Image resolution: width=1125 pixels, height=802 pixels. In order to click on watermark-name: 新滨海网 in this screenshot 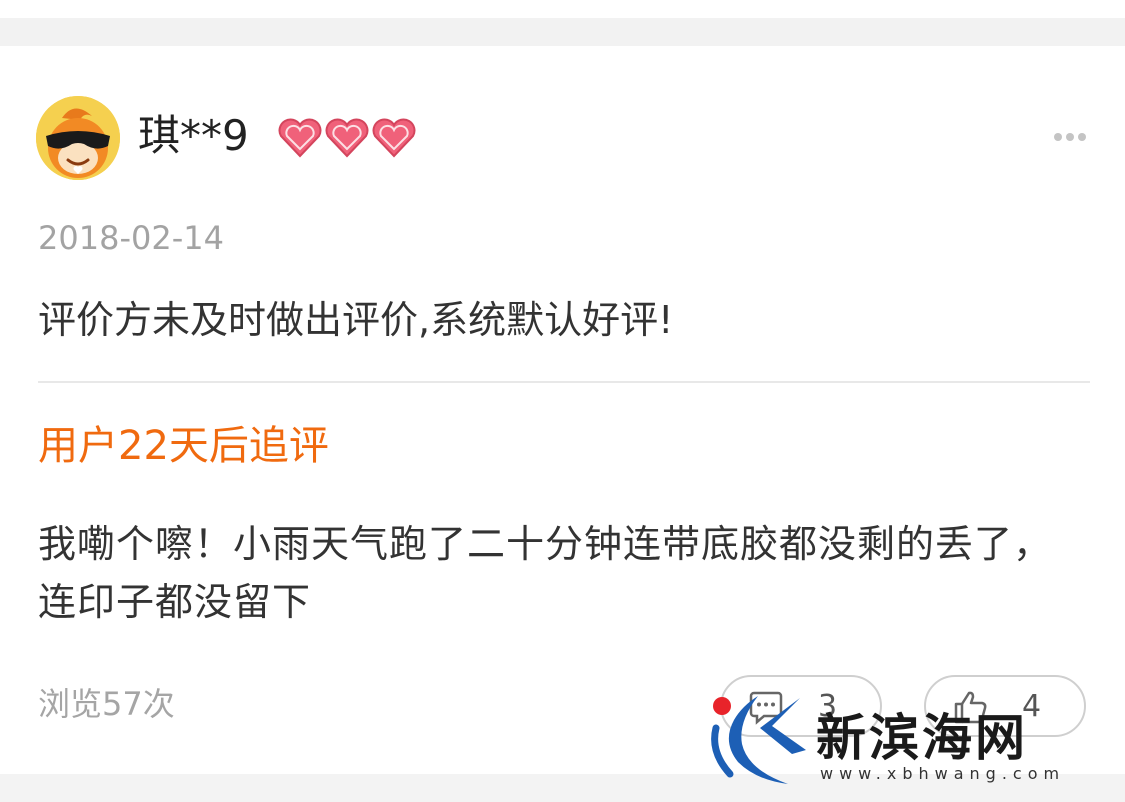, I will do `click(922, 738)`.